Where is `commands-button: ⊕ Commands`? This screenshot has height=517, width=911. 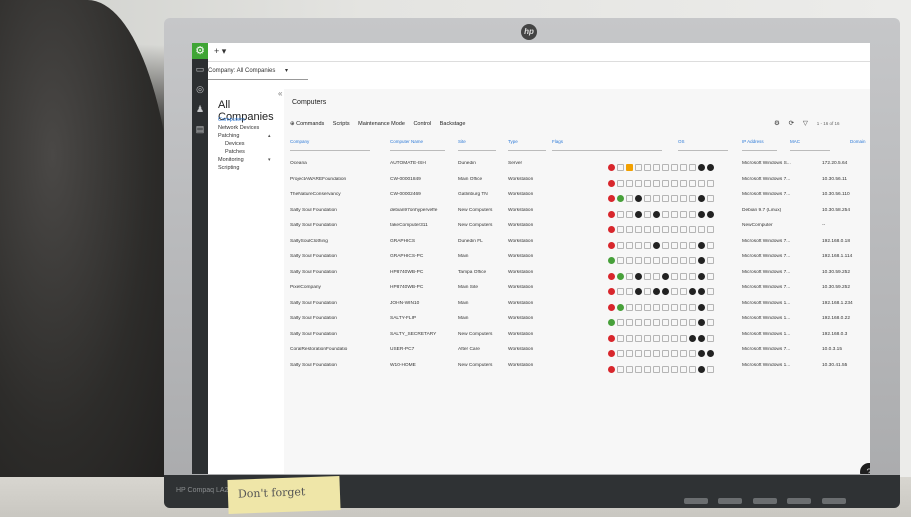 commands-button: ⊕ Commands is located at coordinates (307, 124).